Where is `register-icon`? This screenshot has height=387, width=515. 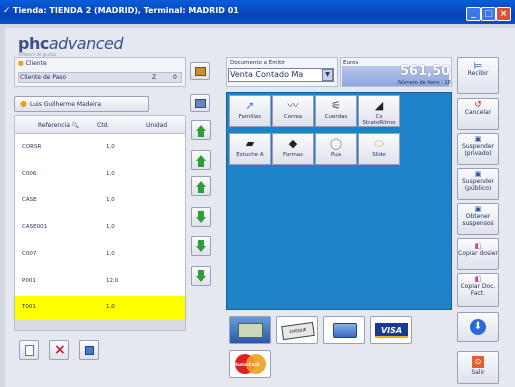 register-icon is located at coordinates (200, 103).